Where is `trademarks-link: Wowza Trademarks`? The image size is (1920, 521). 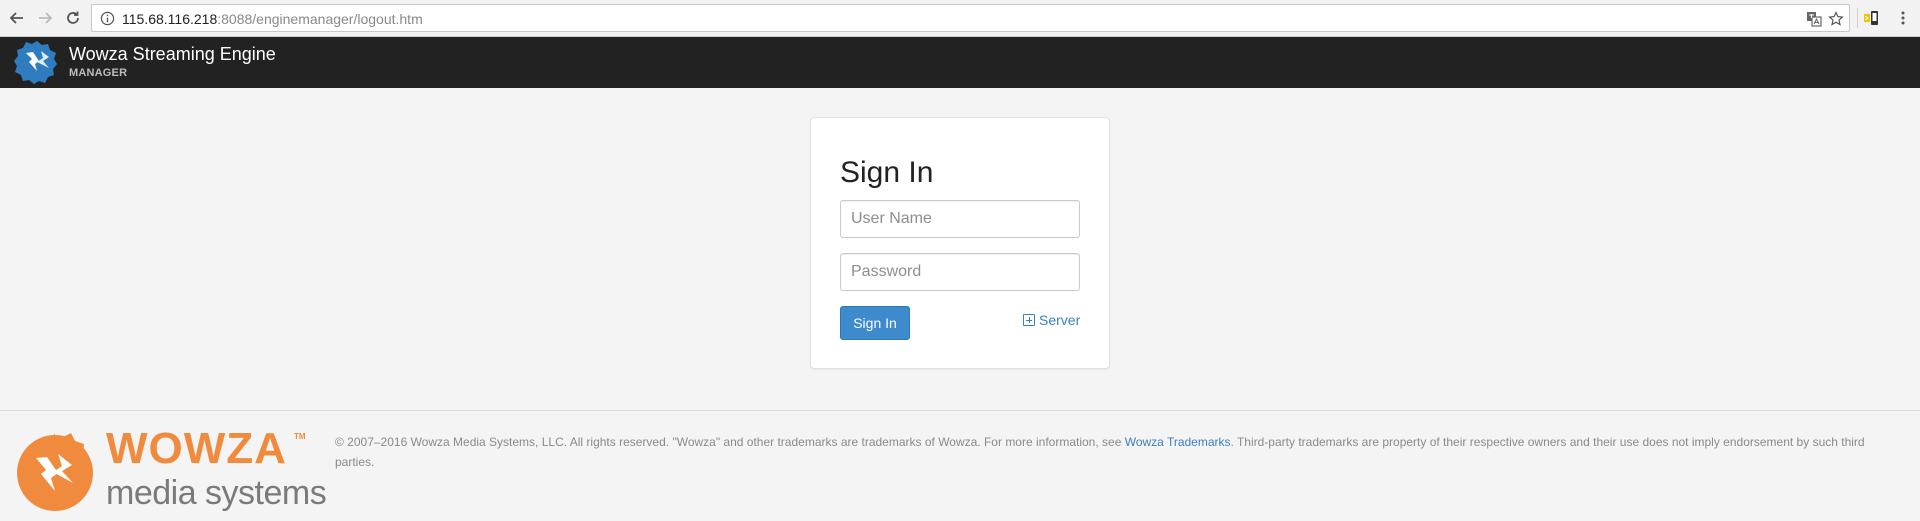 trademarks-link: Wowza Trademarks is located at coordinates (1178, 442).